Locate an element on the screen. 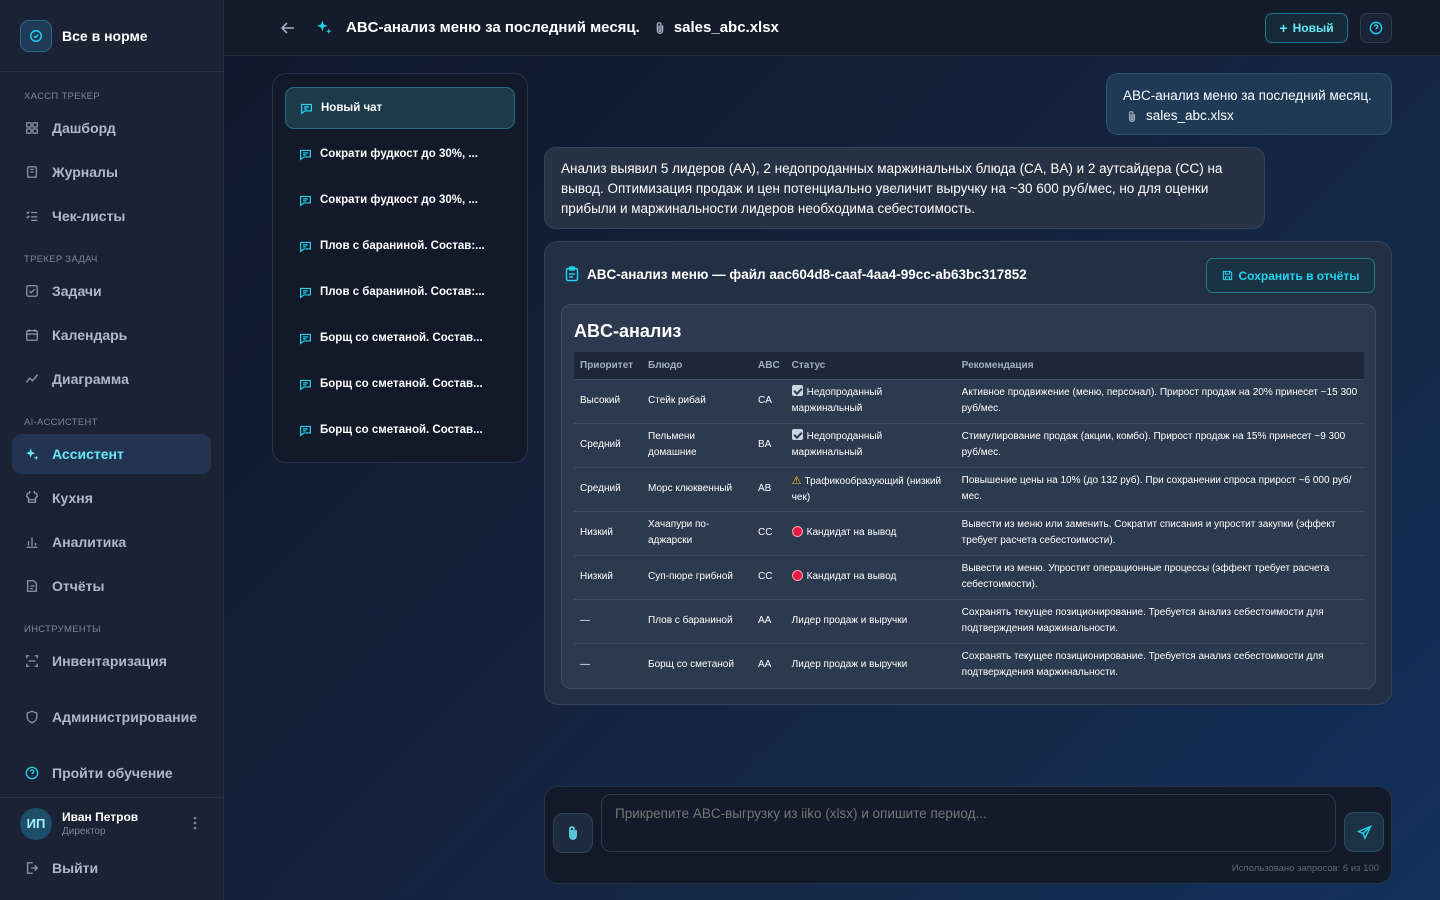  avatar: ИП is located at coordinates (36, 823).